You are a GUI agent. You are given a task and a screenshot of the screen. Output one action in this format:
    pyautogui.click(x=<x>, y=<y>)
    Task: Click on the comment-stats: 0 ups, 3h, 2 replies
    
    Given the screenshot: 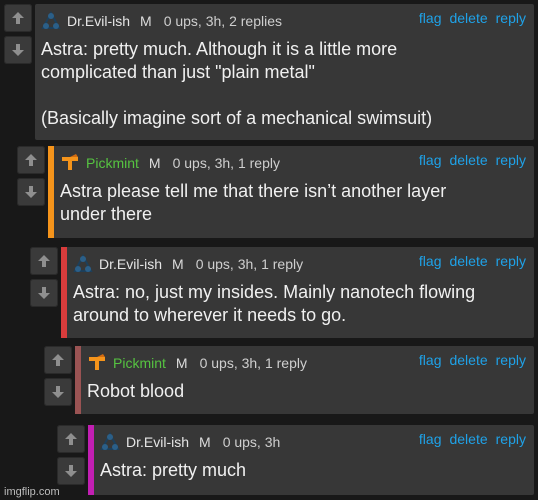 What is the action you would take?
    pyautogui.click(x=222, y=21)
    